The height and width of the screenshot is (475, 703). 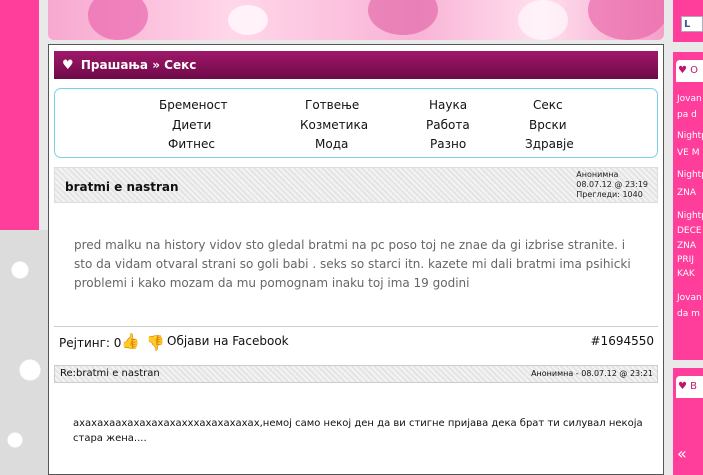 I want to click on sidebar-heading: ♥ О, so click(x=689, y=71).